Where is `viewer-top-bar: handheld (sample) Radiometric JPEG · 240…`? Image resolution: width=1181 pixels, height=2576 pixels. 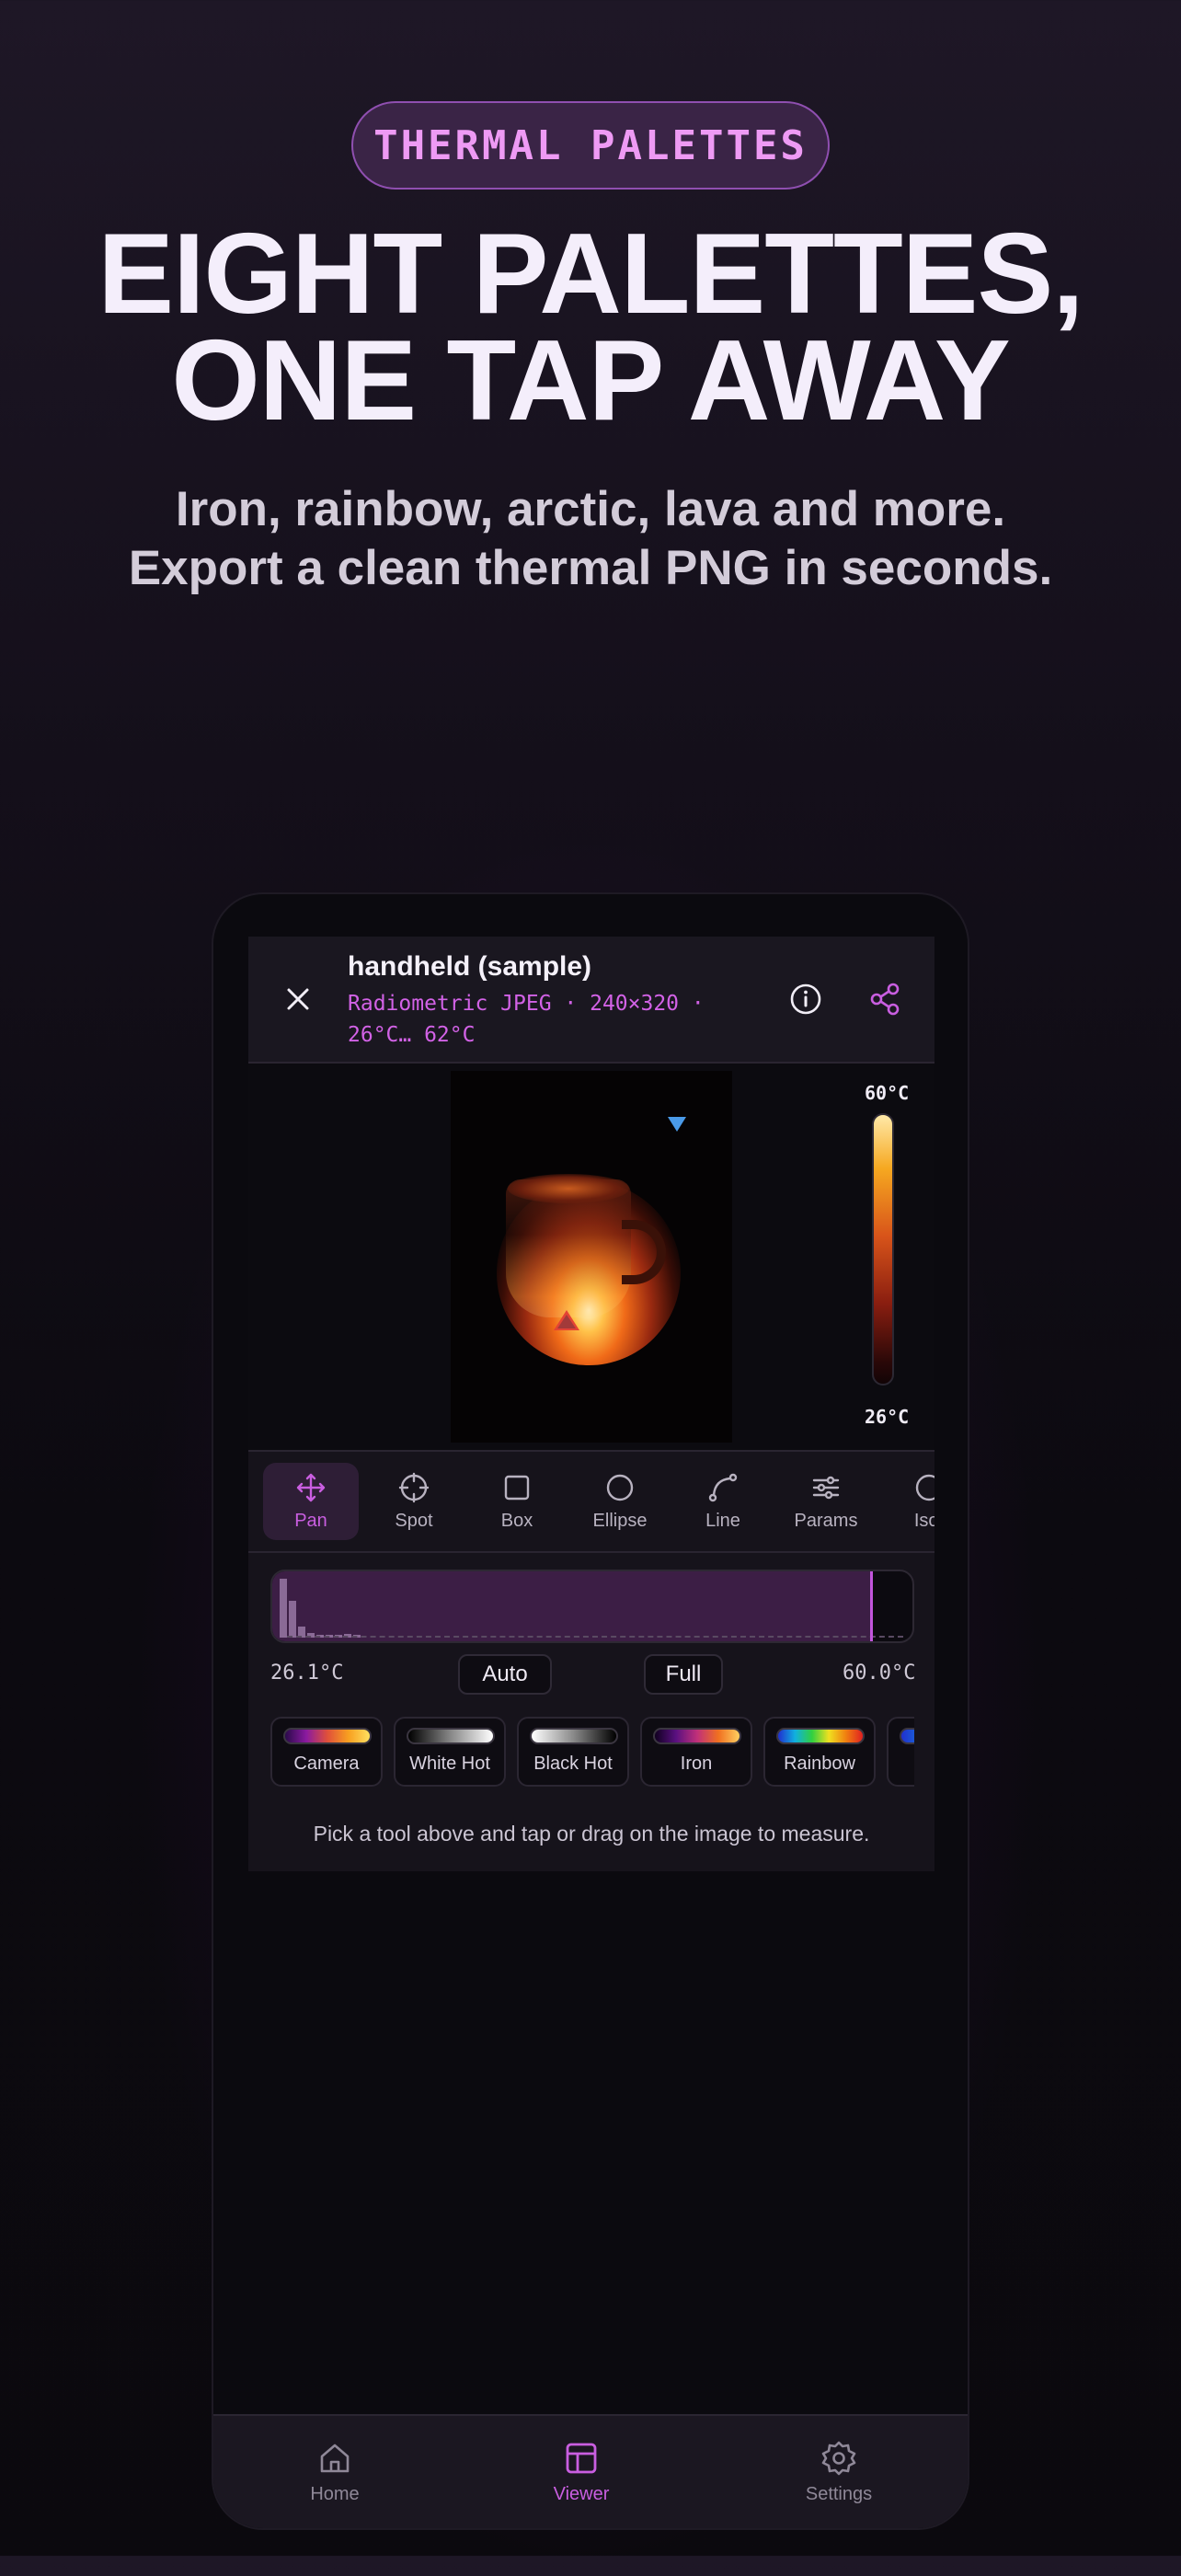 viewer-top-bar: handheld (sample) Radiometric JPEG · 240… is located at coordinates (591, 999).